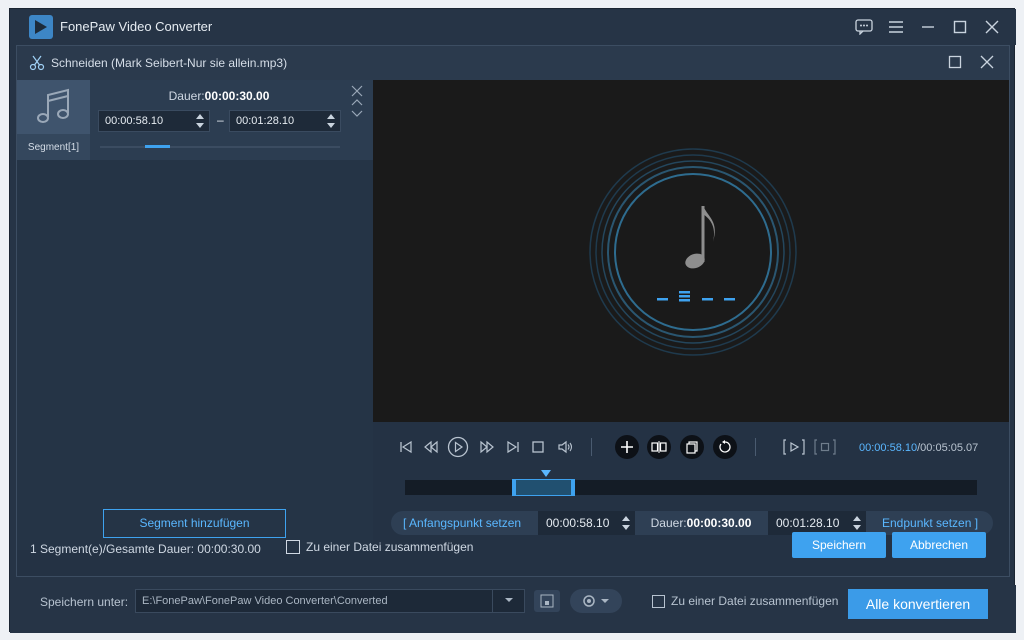  Describe the element at coordinates (546, 473) in the screenshot. I see `playhead-marker` at that location.